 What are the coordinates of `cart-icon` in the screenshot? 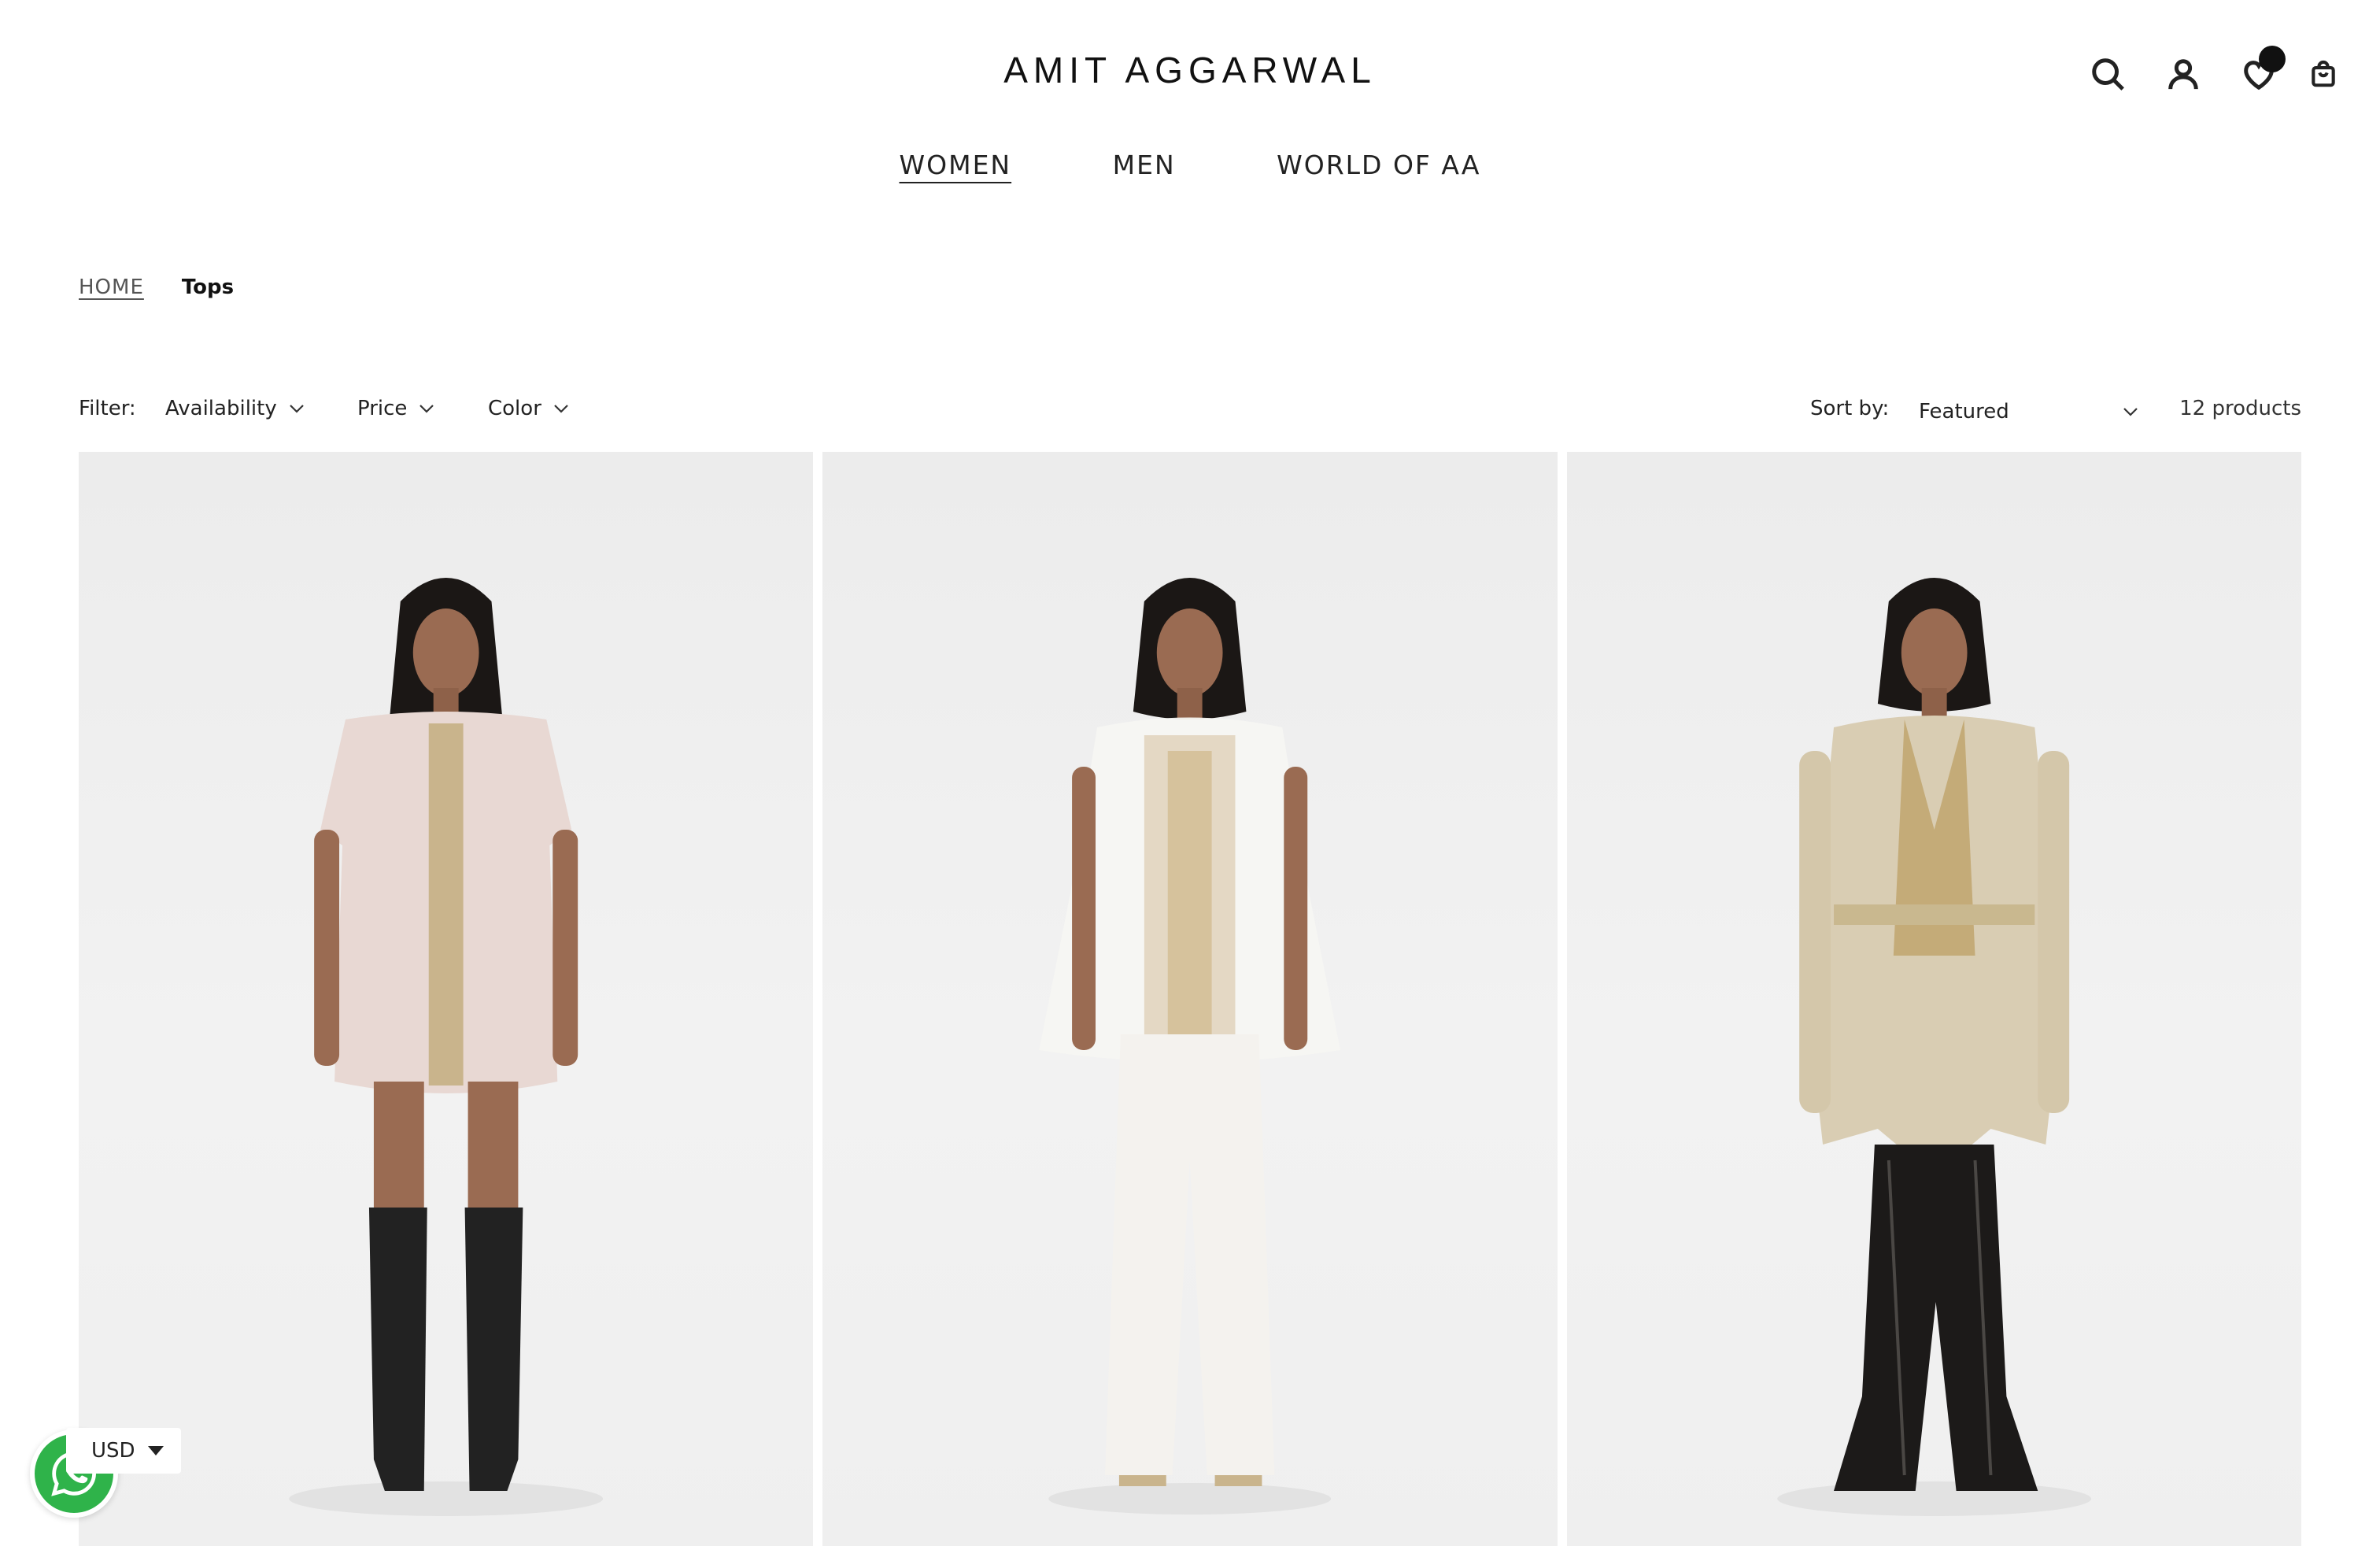 It's located at (2323, 74).